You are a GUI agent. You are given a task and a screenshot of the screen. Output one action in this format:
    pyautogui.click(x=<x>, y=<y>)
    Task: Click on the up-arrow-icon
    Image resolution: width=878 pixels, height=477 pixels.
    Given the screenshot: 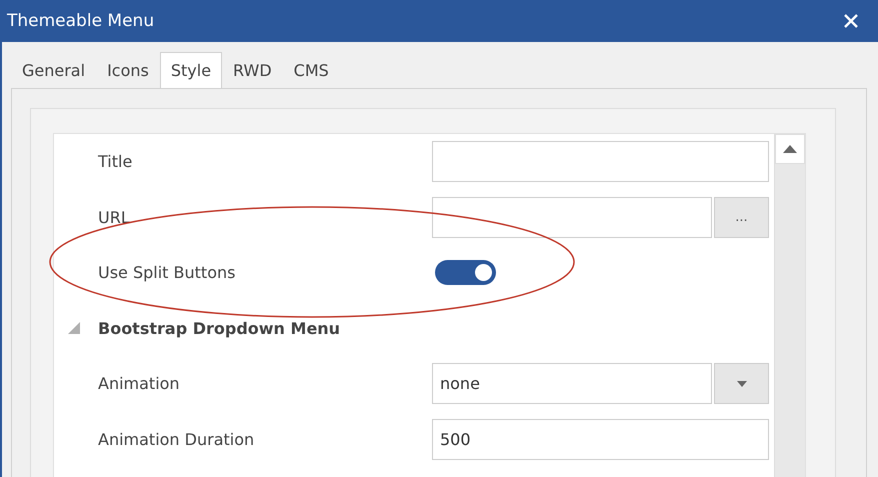 What is the action you would take?
    pyautogui.click(x=790, y=149)
    